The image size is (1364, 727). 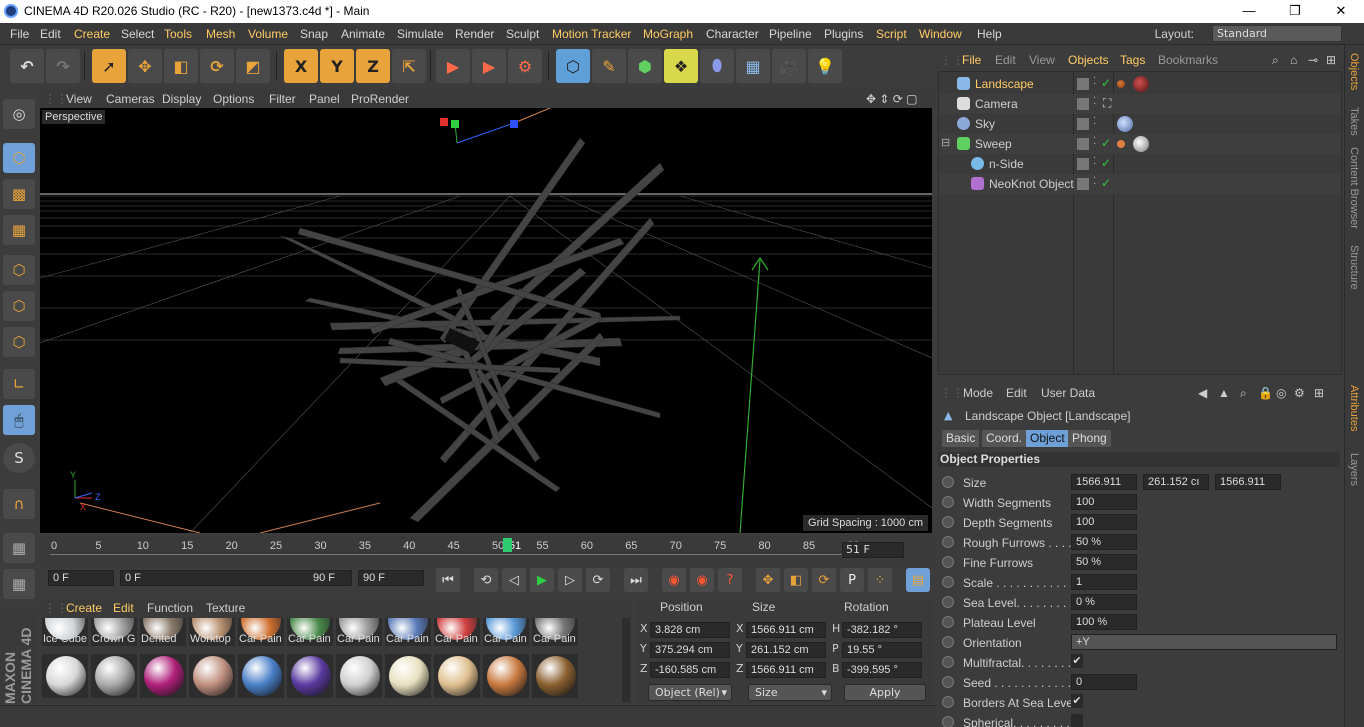 I want to click on attribute-menu-edit: Edit, so click(x=1016, y=393).